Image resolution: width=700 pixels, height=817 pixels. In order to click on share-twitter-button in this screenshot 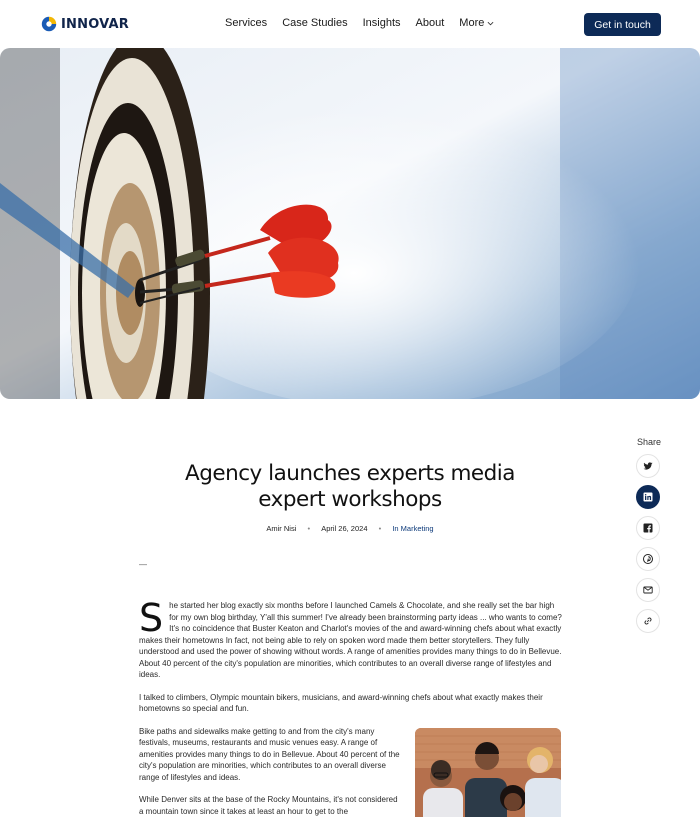, I will do `click(648, 466)`.